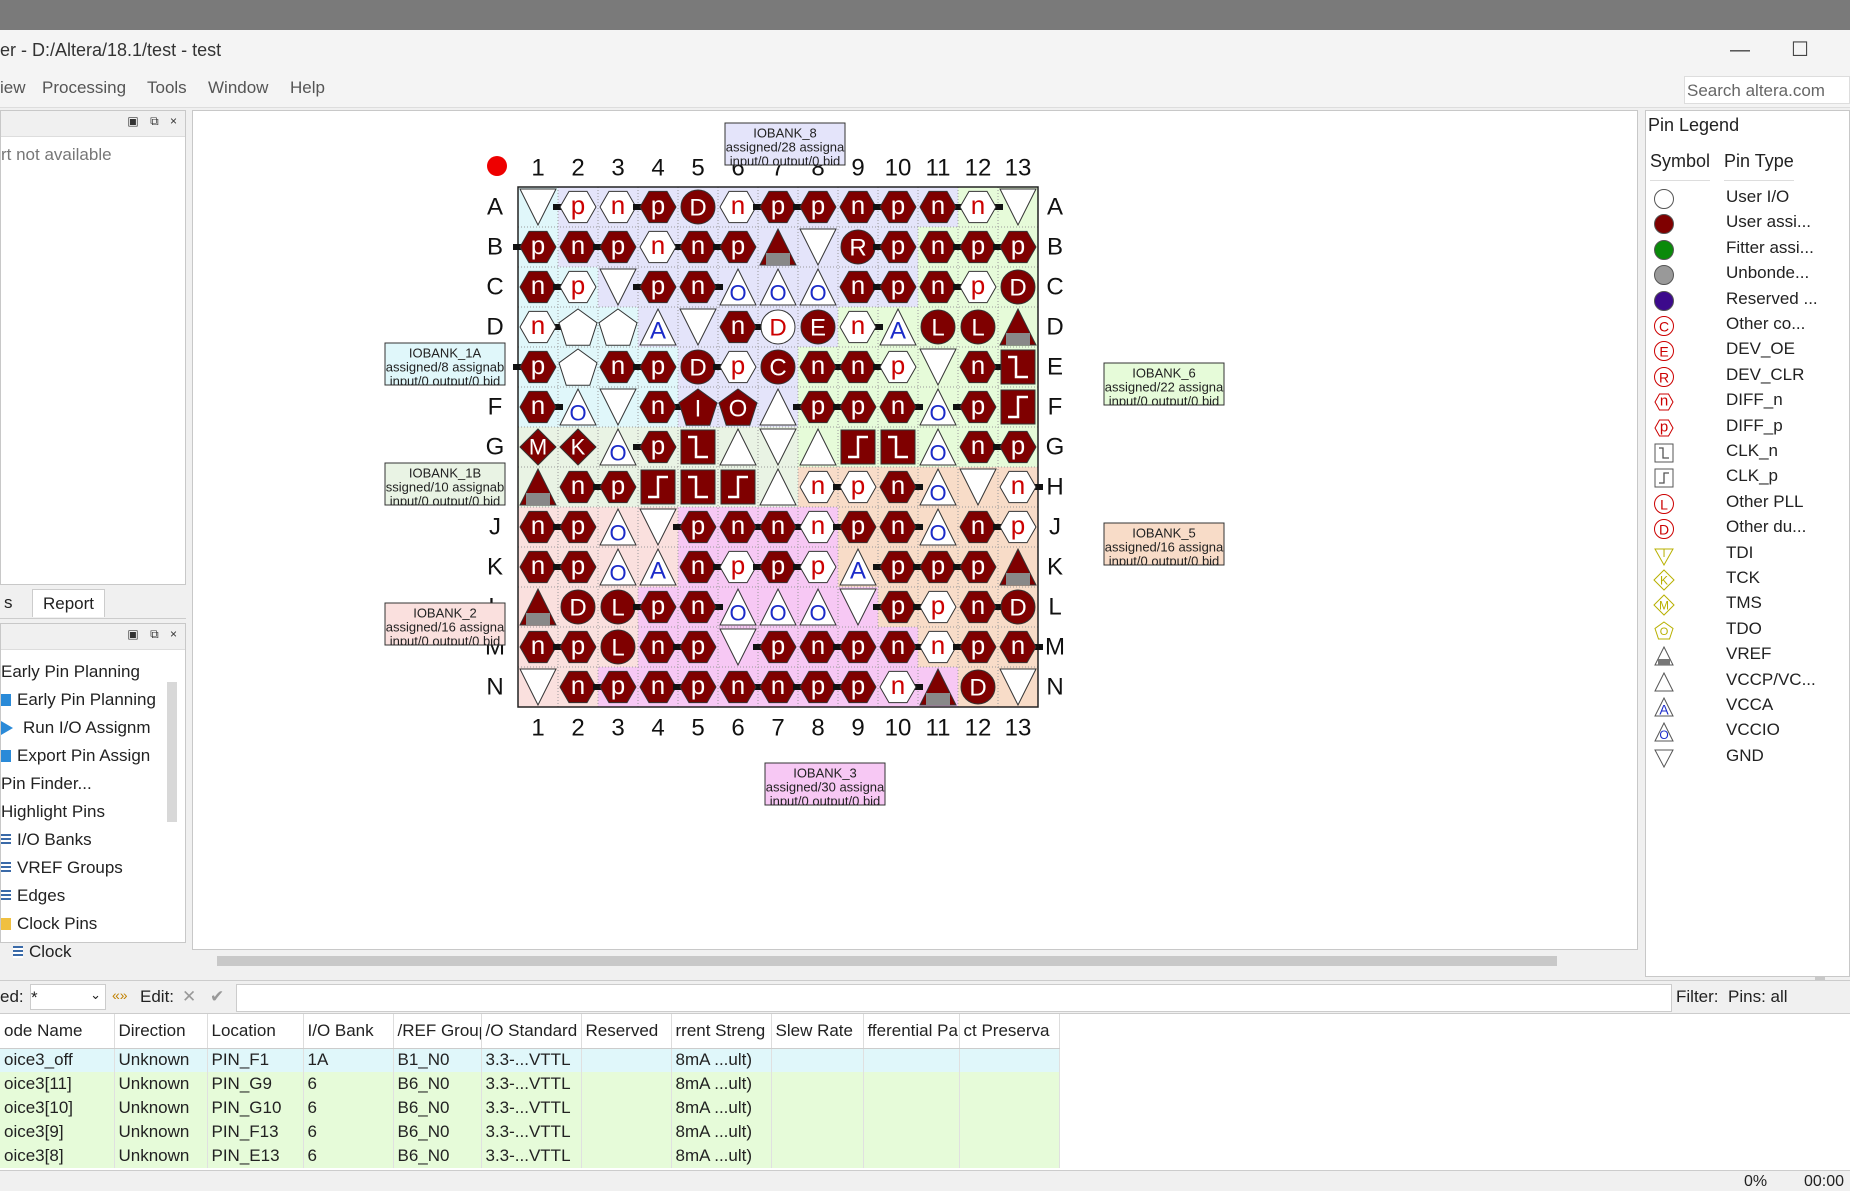 The height and width of the screenshot is (1191, 1850). What do you see at coordinates (1758, 997) in the screenshot?
I see `filter-value: Pins: all` at bounding box center [1758, 997].